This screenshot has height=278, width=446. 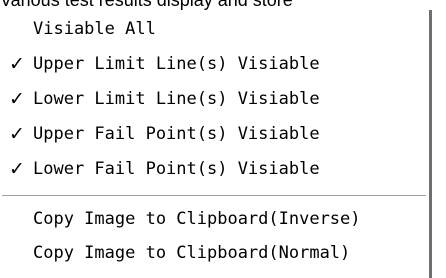 I want to click on menu-item-copy-normal: Copy Image to Clipboard(Normal), so click(x=214, y=253).